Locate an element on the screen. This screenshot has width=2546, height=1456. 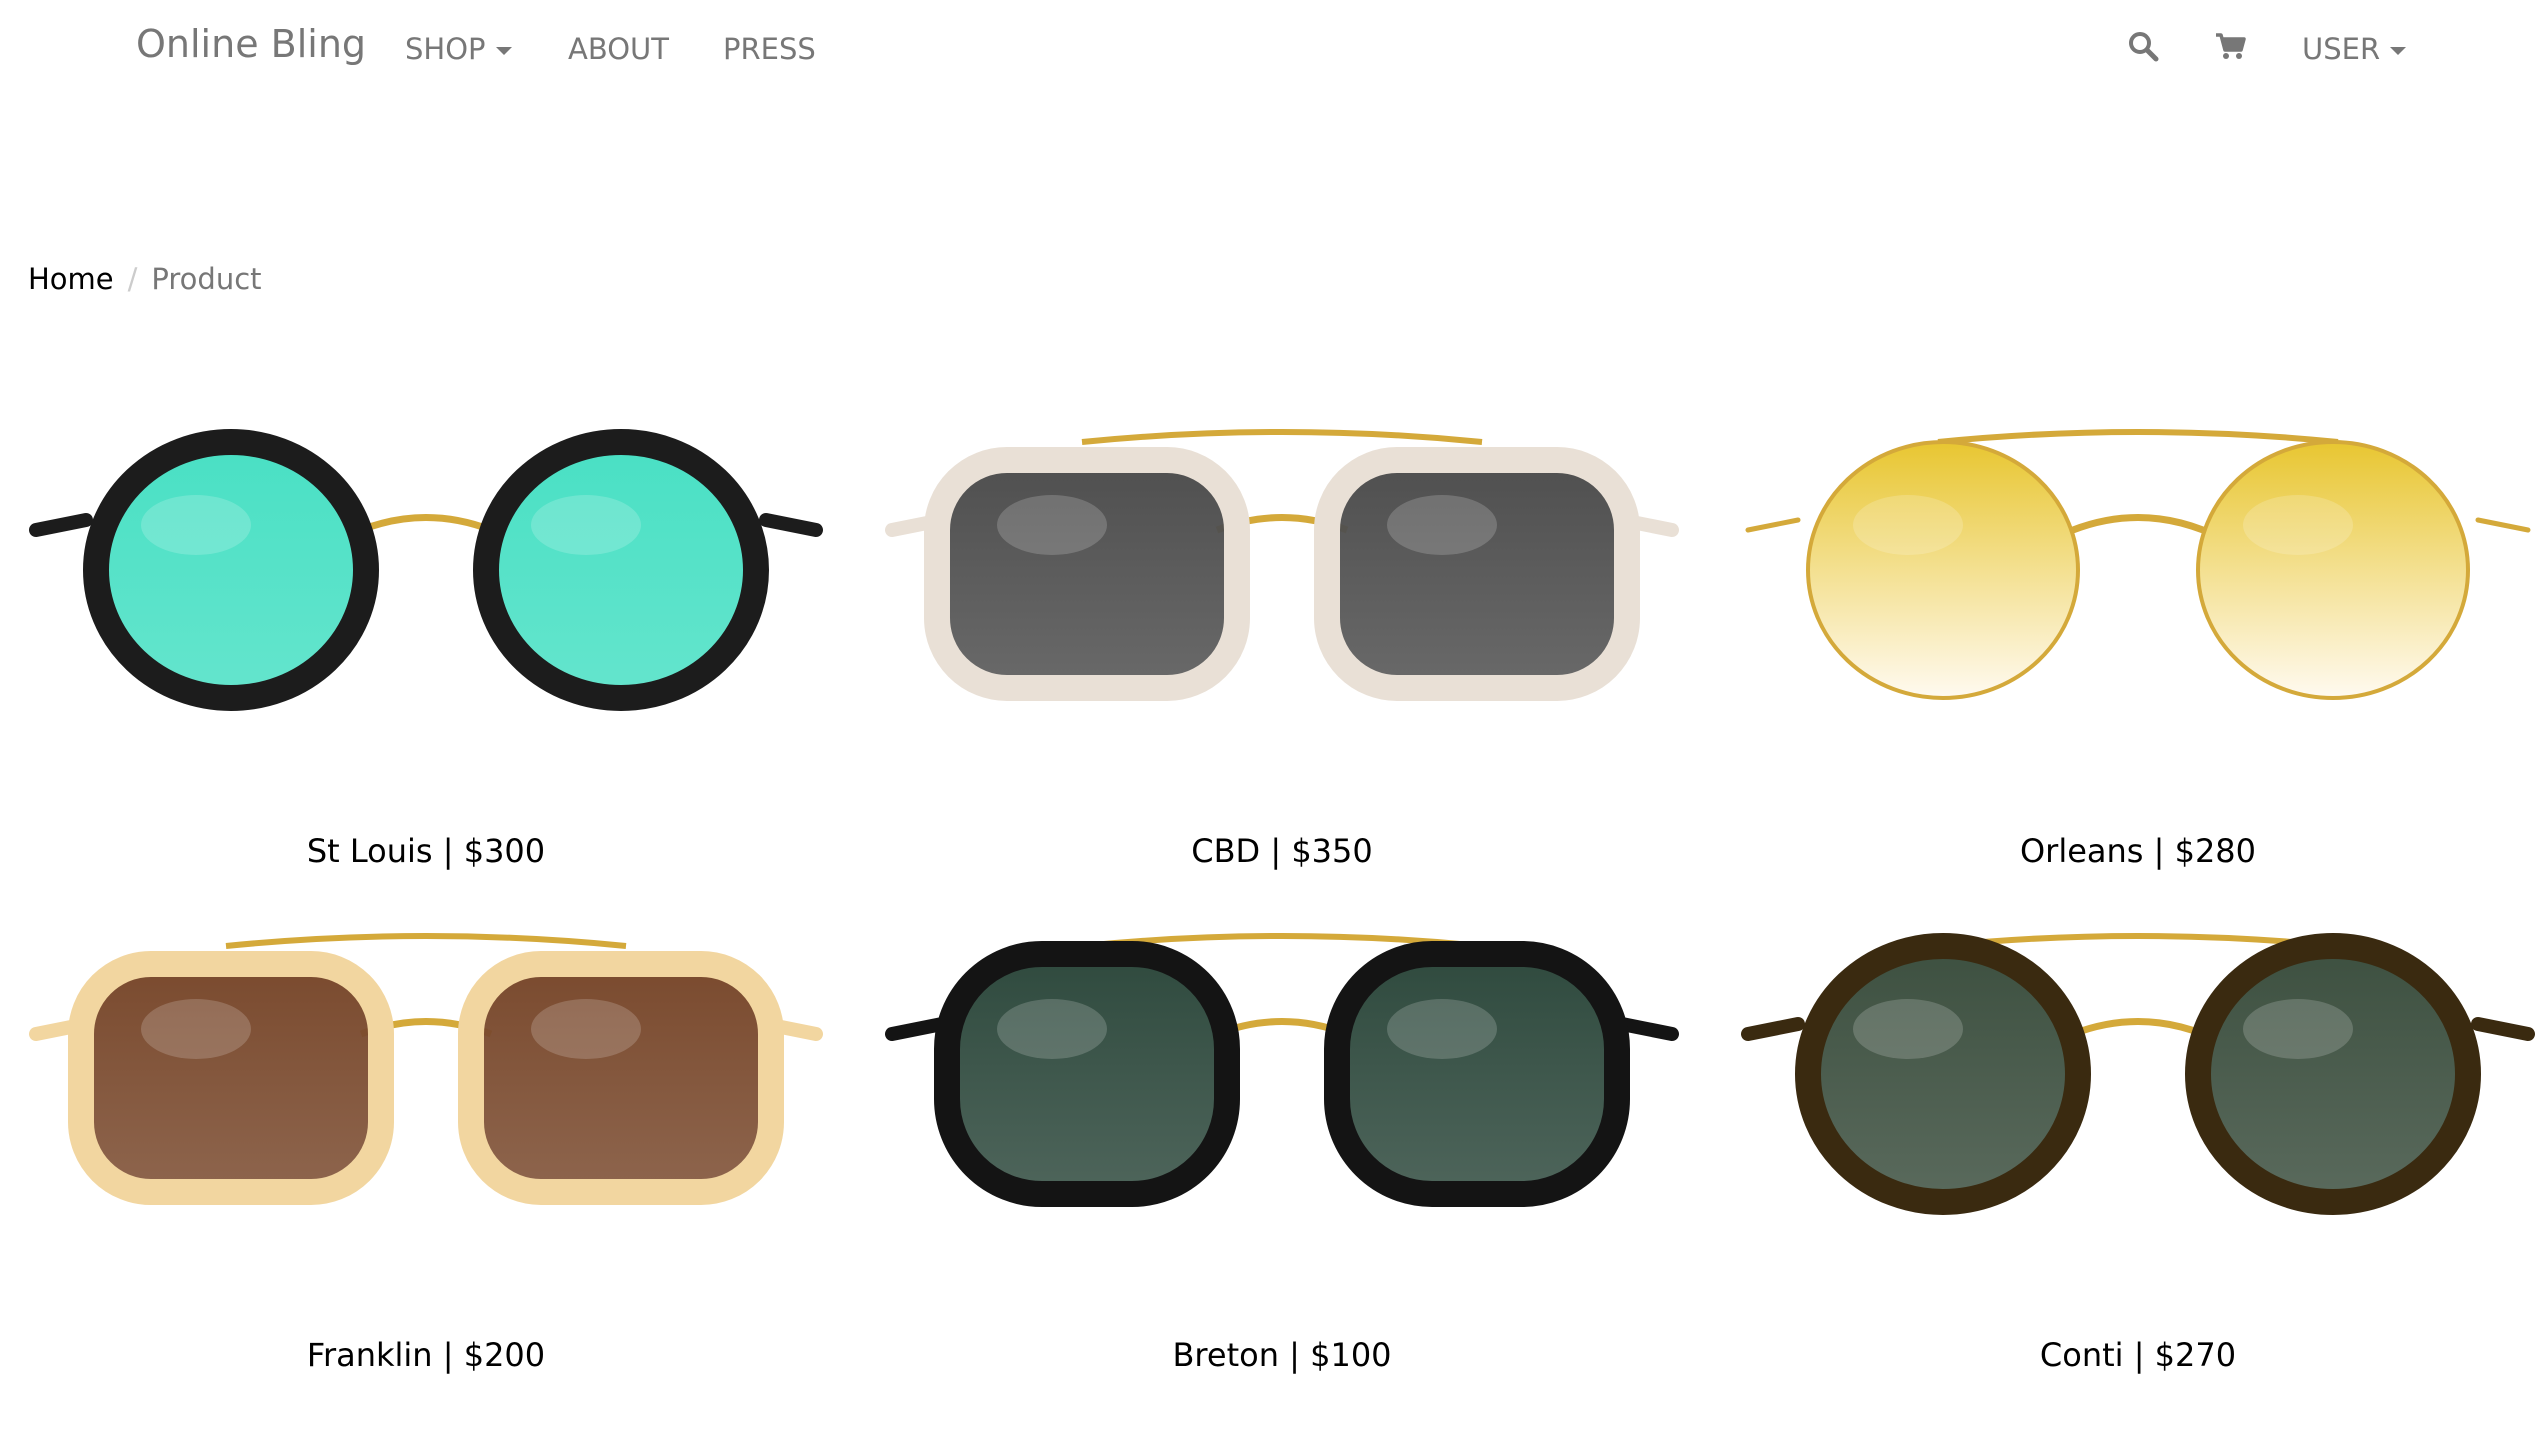
brand-logo-link: Online Bling is located at coordinates (251, 44).